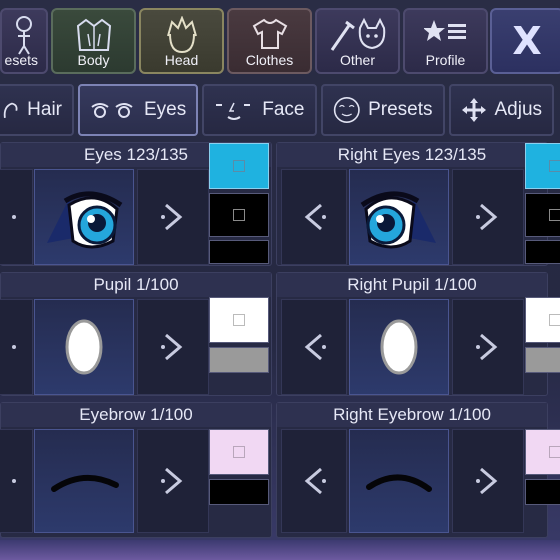 The height and width of the screenshot is (560, 560). I want to click on panel-title: Pupil 1/100, so click(136, 285).